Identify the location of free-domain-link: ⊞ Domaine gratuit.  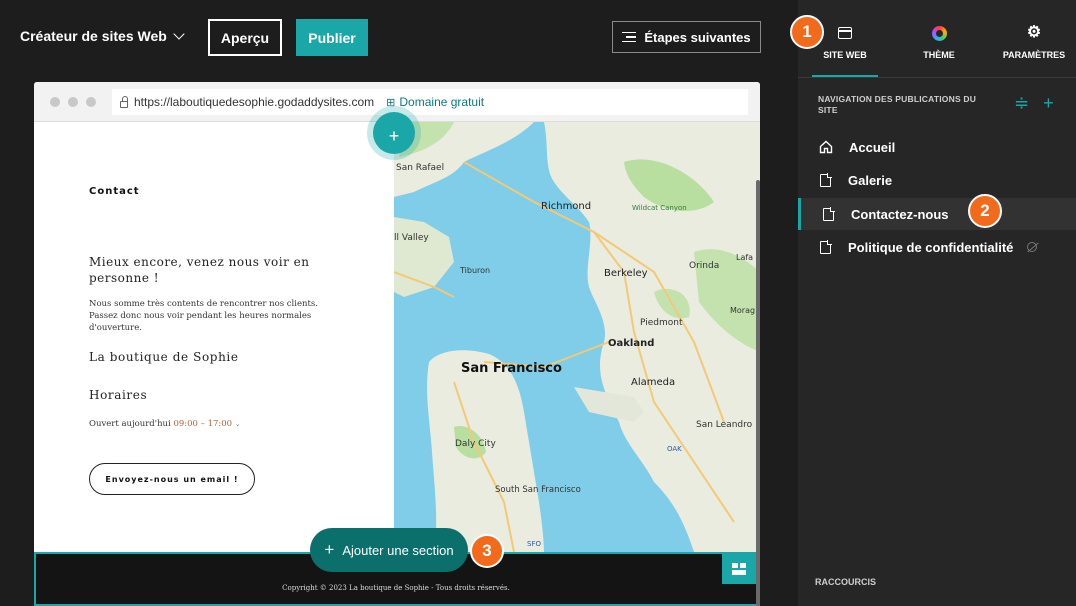
(435, 102).